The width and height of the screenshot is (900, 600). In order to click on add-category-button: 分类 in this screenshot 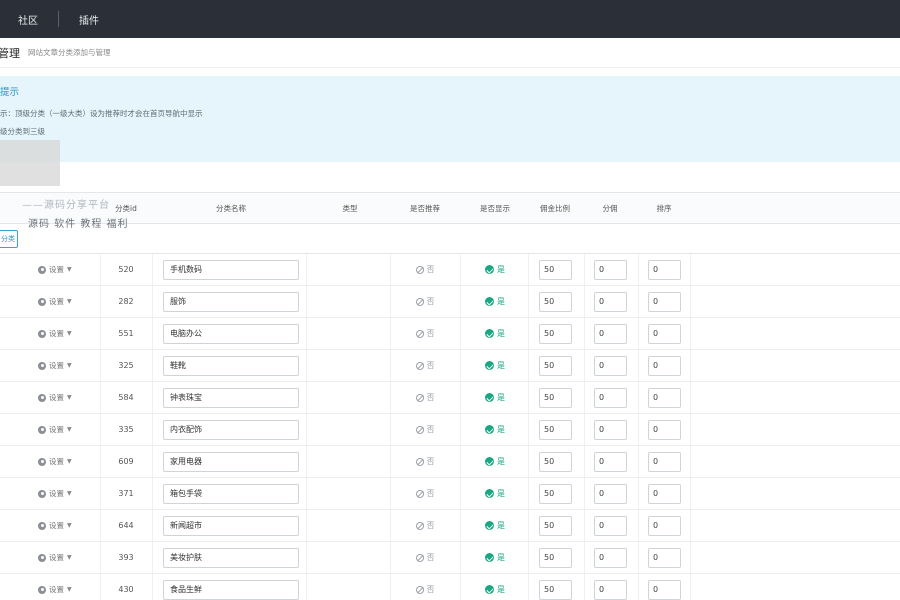, I will do `click(9, 239)`.